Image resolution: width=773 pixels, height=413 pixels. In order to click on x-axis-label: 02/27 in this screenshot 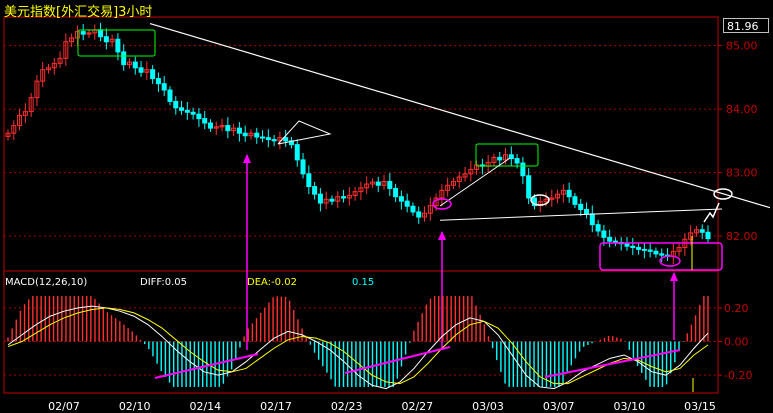, I will do `click(417, 406)`.